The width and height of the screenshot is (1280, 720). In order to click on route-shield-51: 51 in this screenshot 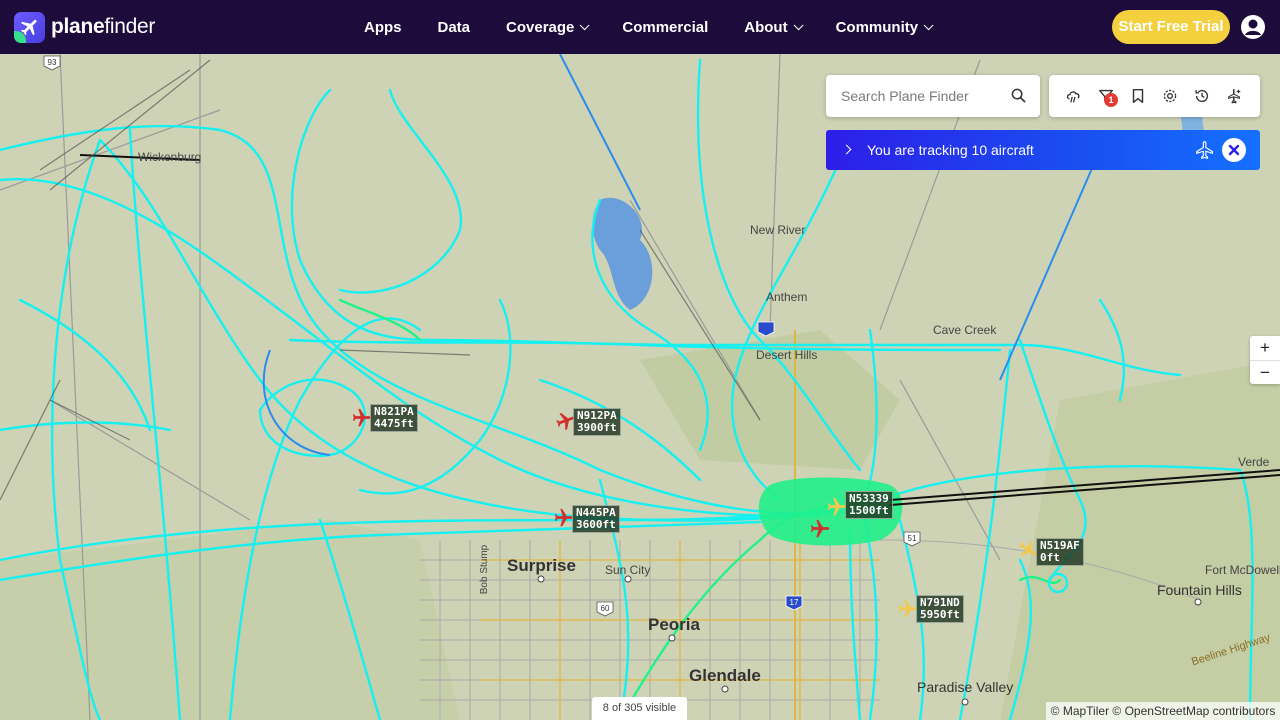, I will do `click(912, 538)`.